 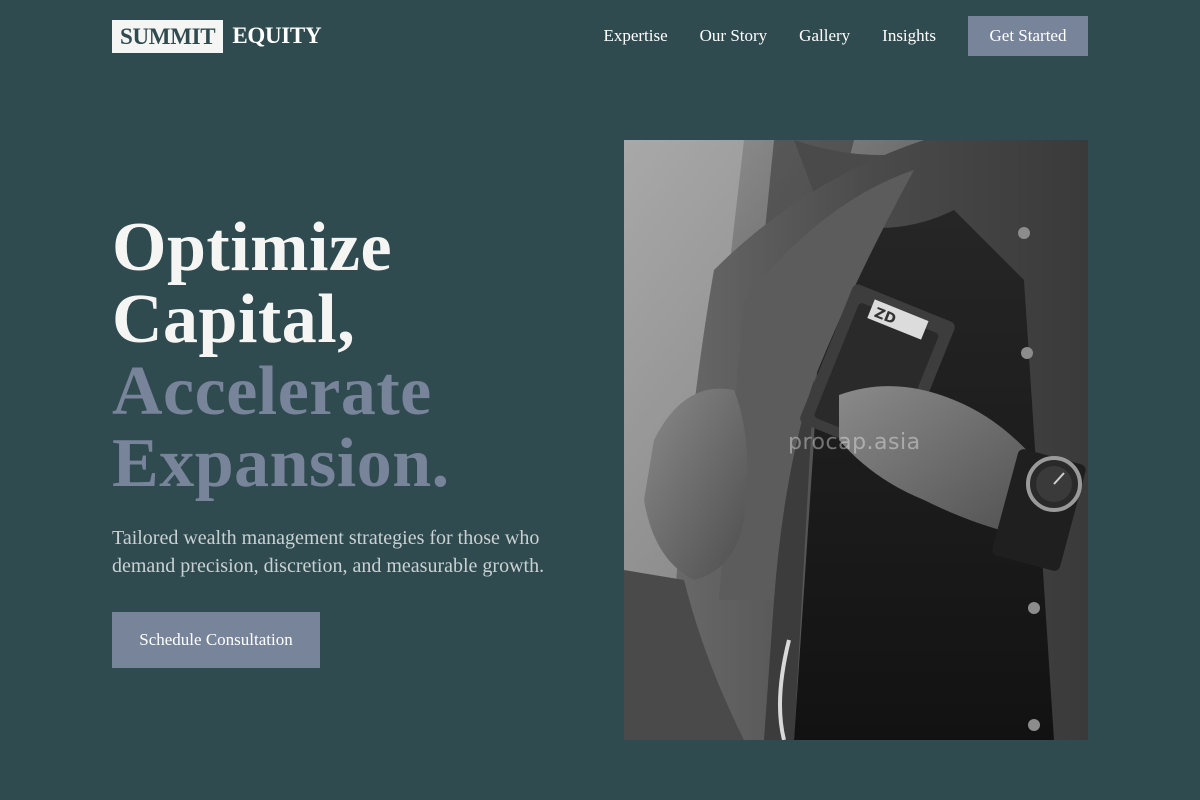 I want to click on nav-link-our-story: Our Story, so click(x=734, y=36).